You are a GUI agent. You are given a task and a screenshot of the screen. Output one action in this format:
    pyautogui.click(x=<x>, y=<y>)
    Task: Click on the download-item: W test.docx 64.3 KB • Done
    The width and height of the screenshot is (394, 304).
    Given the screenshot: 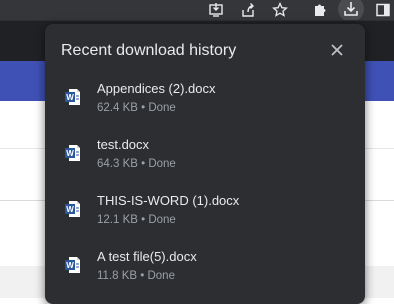 What is the action you would take?
    pyautogui.click(x=205, y=155)
    